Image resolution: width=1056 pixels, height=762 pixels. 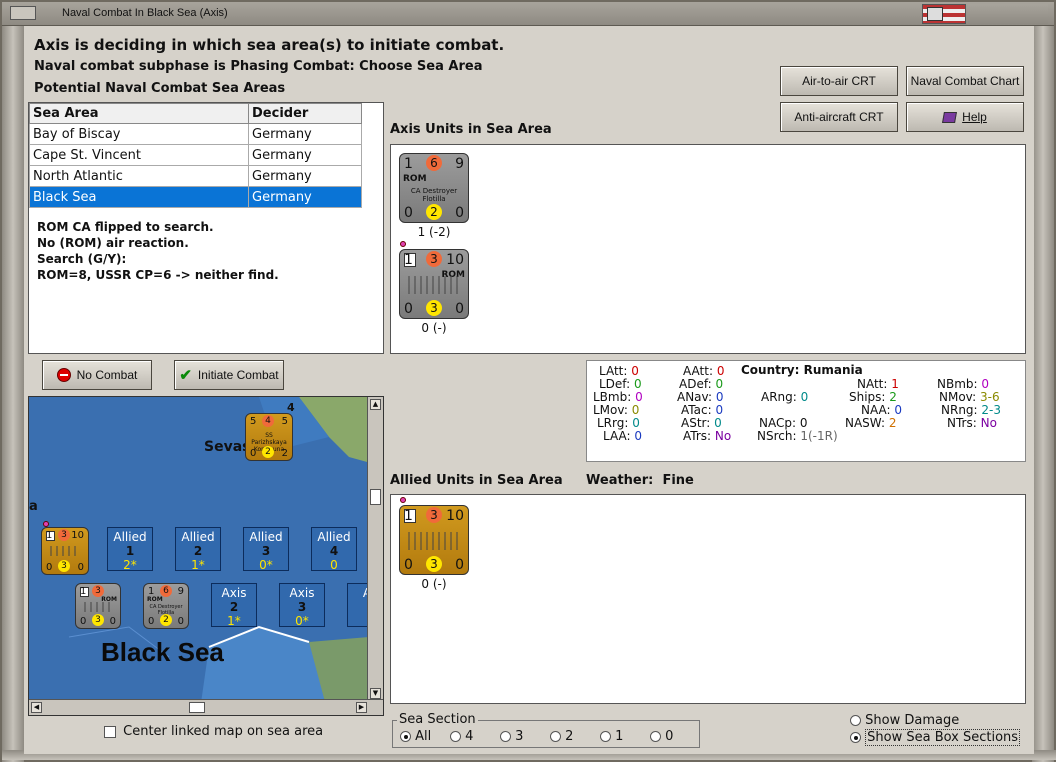 What do you see at coordinates (223, 731) in the screenshot?
I see `center-map-label: Center linked map on sea area` at bounding box center [223, 731].